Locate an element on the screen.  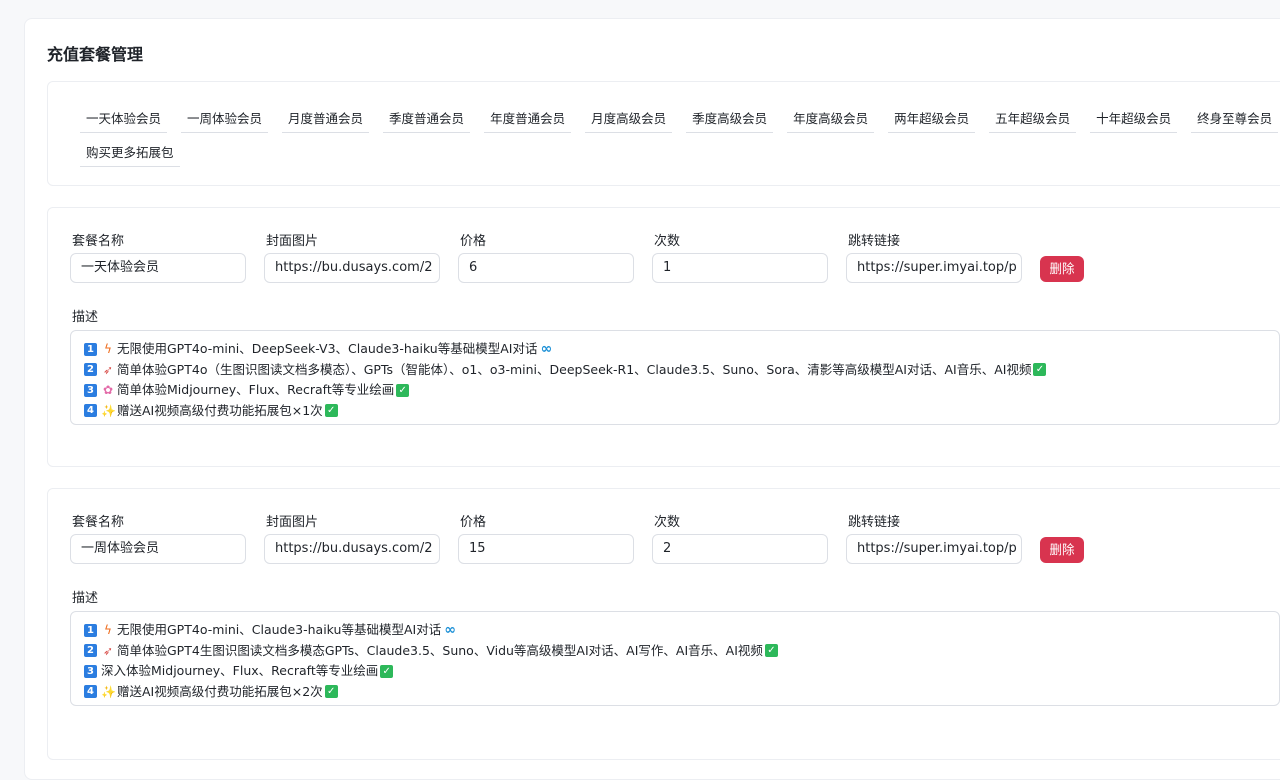
desc-text: 赠送AI视频高级付费功能拓展包×1次 is located at coordinates (220, 410).